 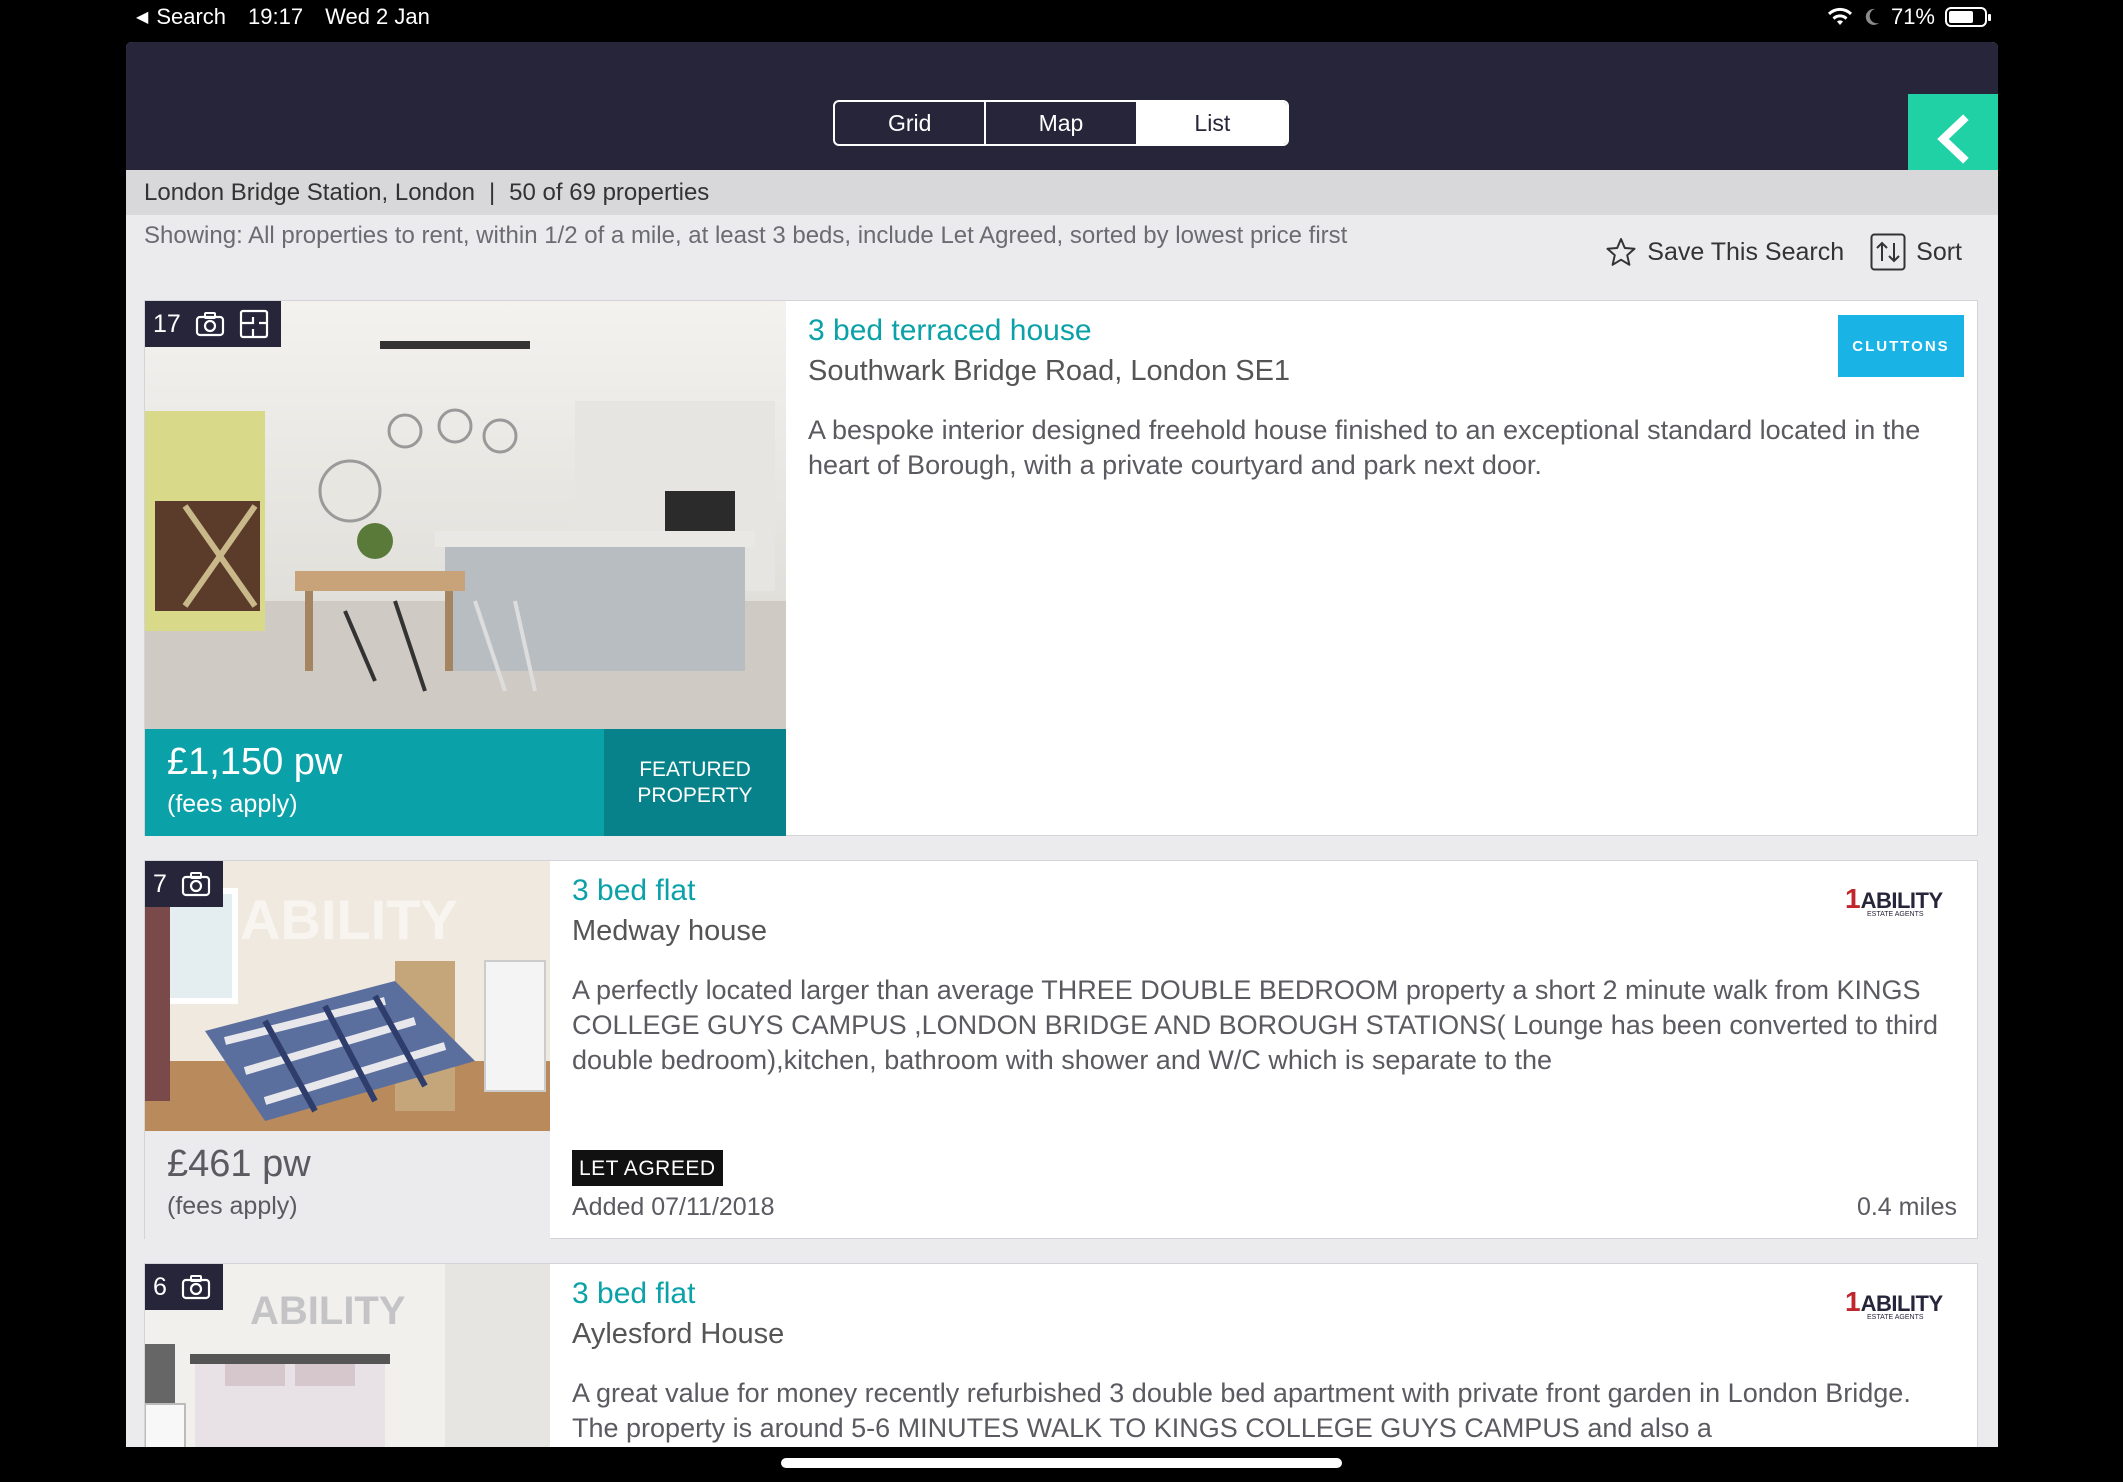 I want to click on wifi-icon, so click(x=1839, y=16).